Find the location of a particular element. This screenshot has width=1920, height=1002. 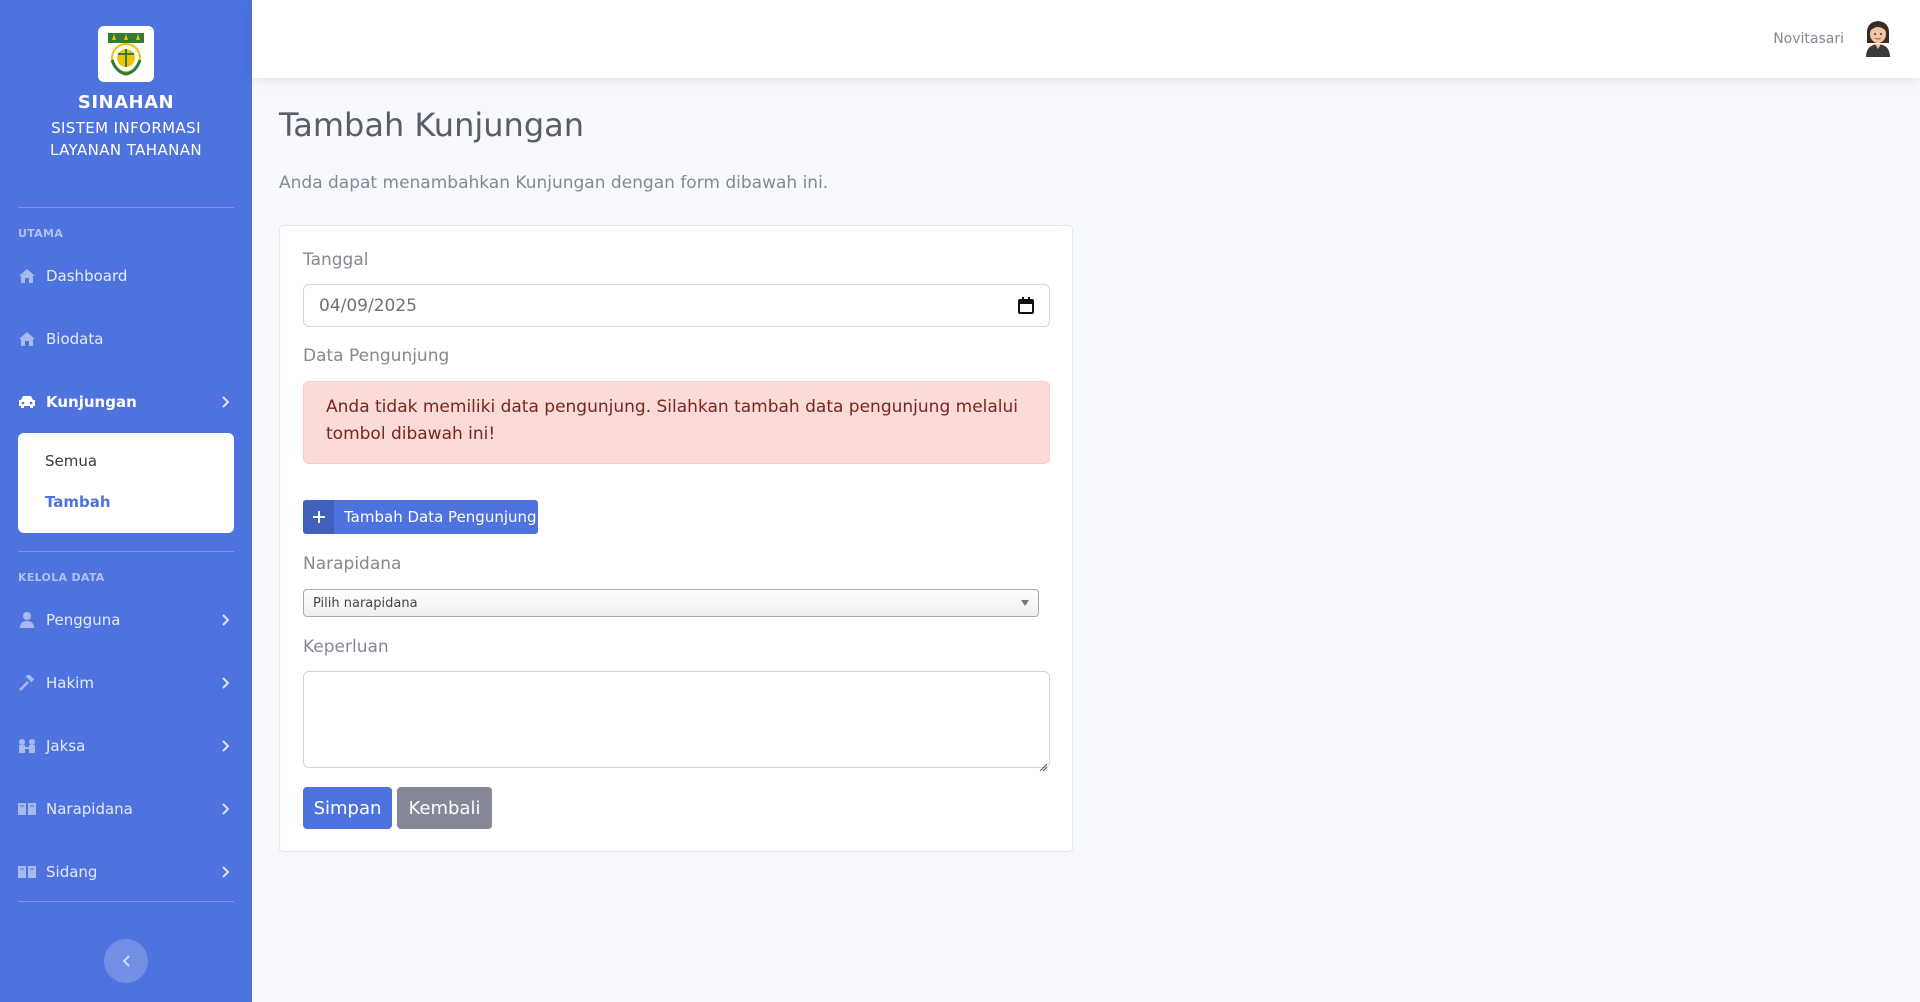

chevron-left-icon is located at coordinates (126, 961).